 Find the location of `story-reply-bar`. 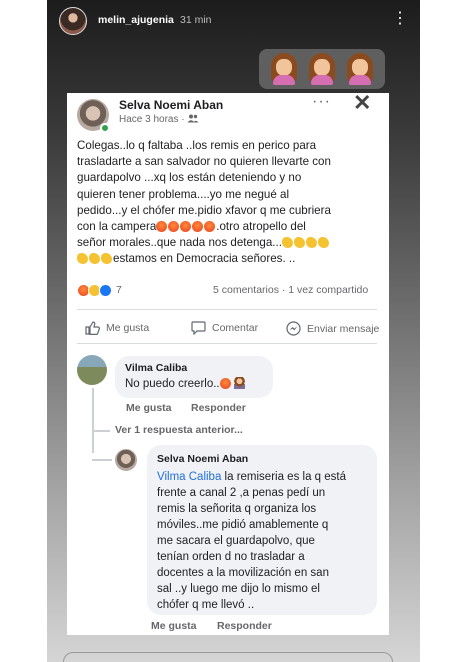

story-reply-bar is located at coordinates (228, 657).